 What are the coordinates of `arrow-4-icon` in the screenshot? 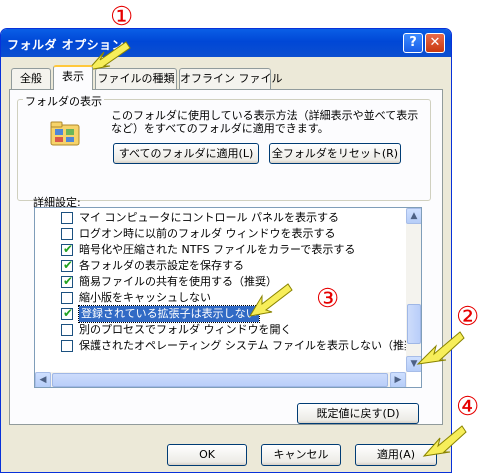 It's located at (444, 441).